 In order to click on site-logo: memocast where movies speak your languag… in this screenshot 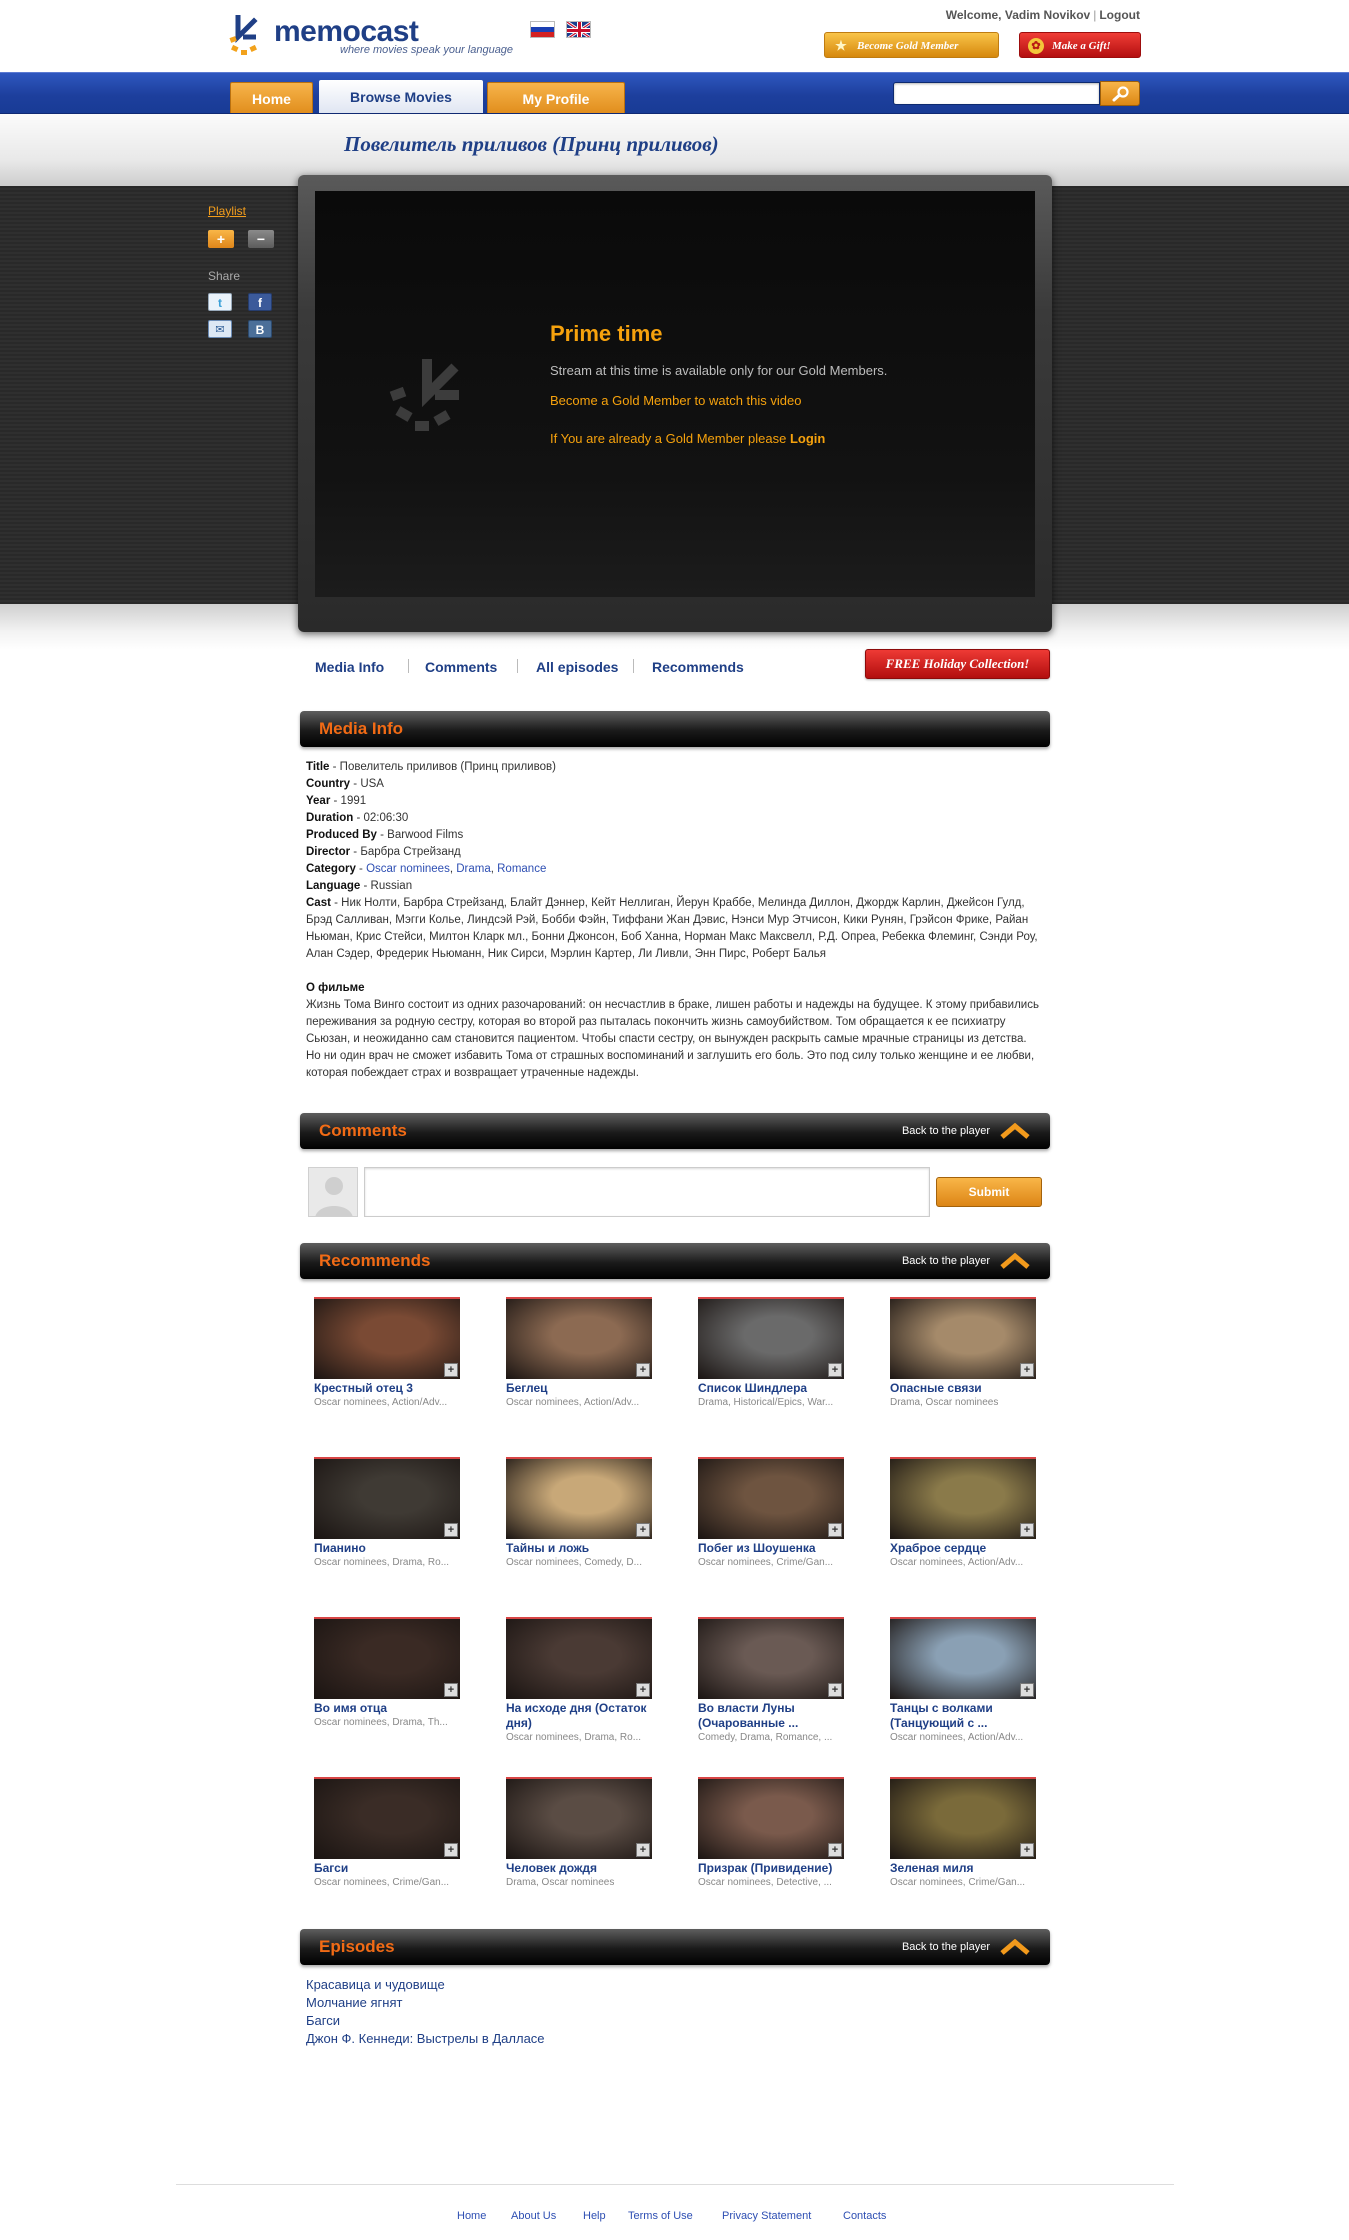, I will do `click(378, 38)`.